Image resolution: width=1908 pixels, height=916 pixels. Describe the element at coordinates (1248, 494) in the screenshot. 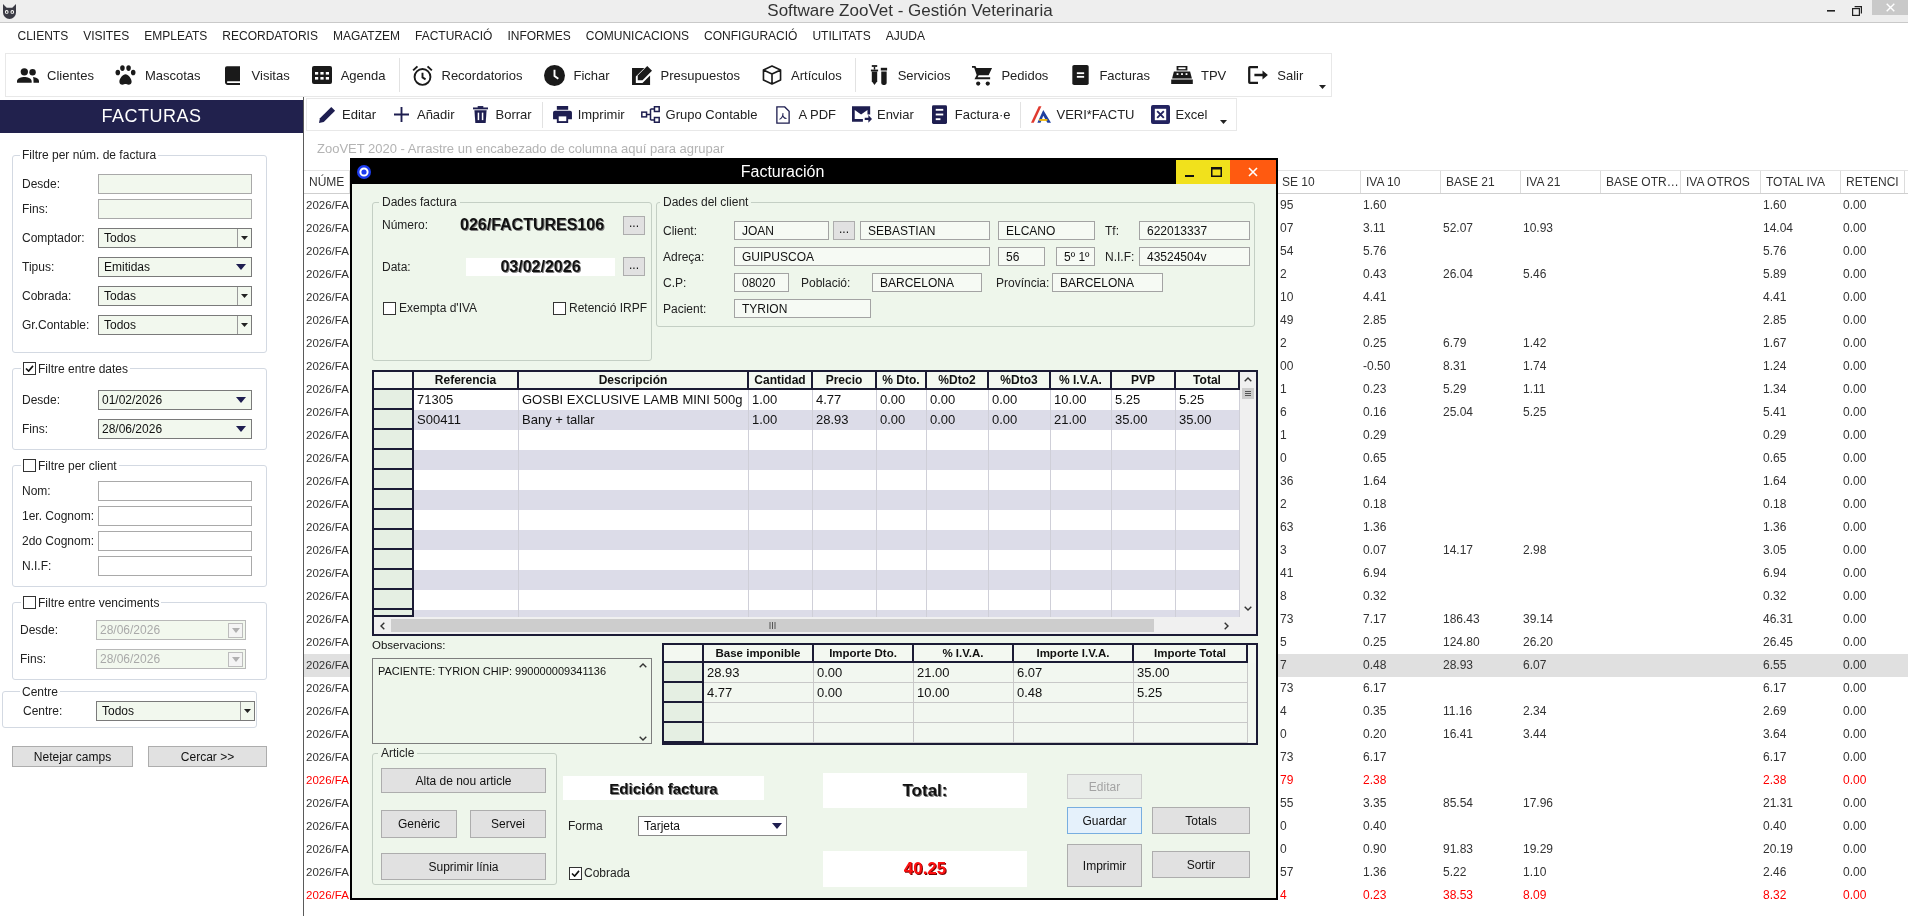

I see `vertical-scrollbar` at that location.